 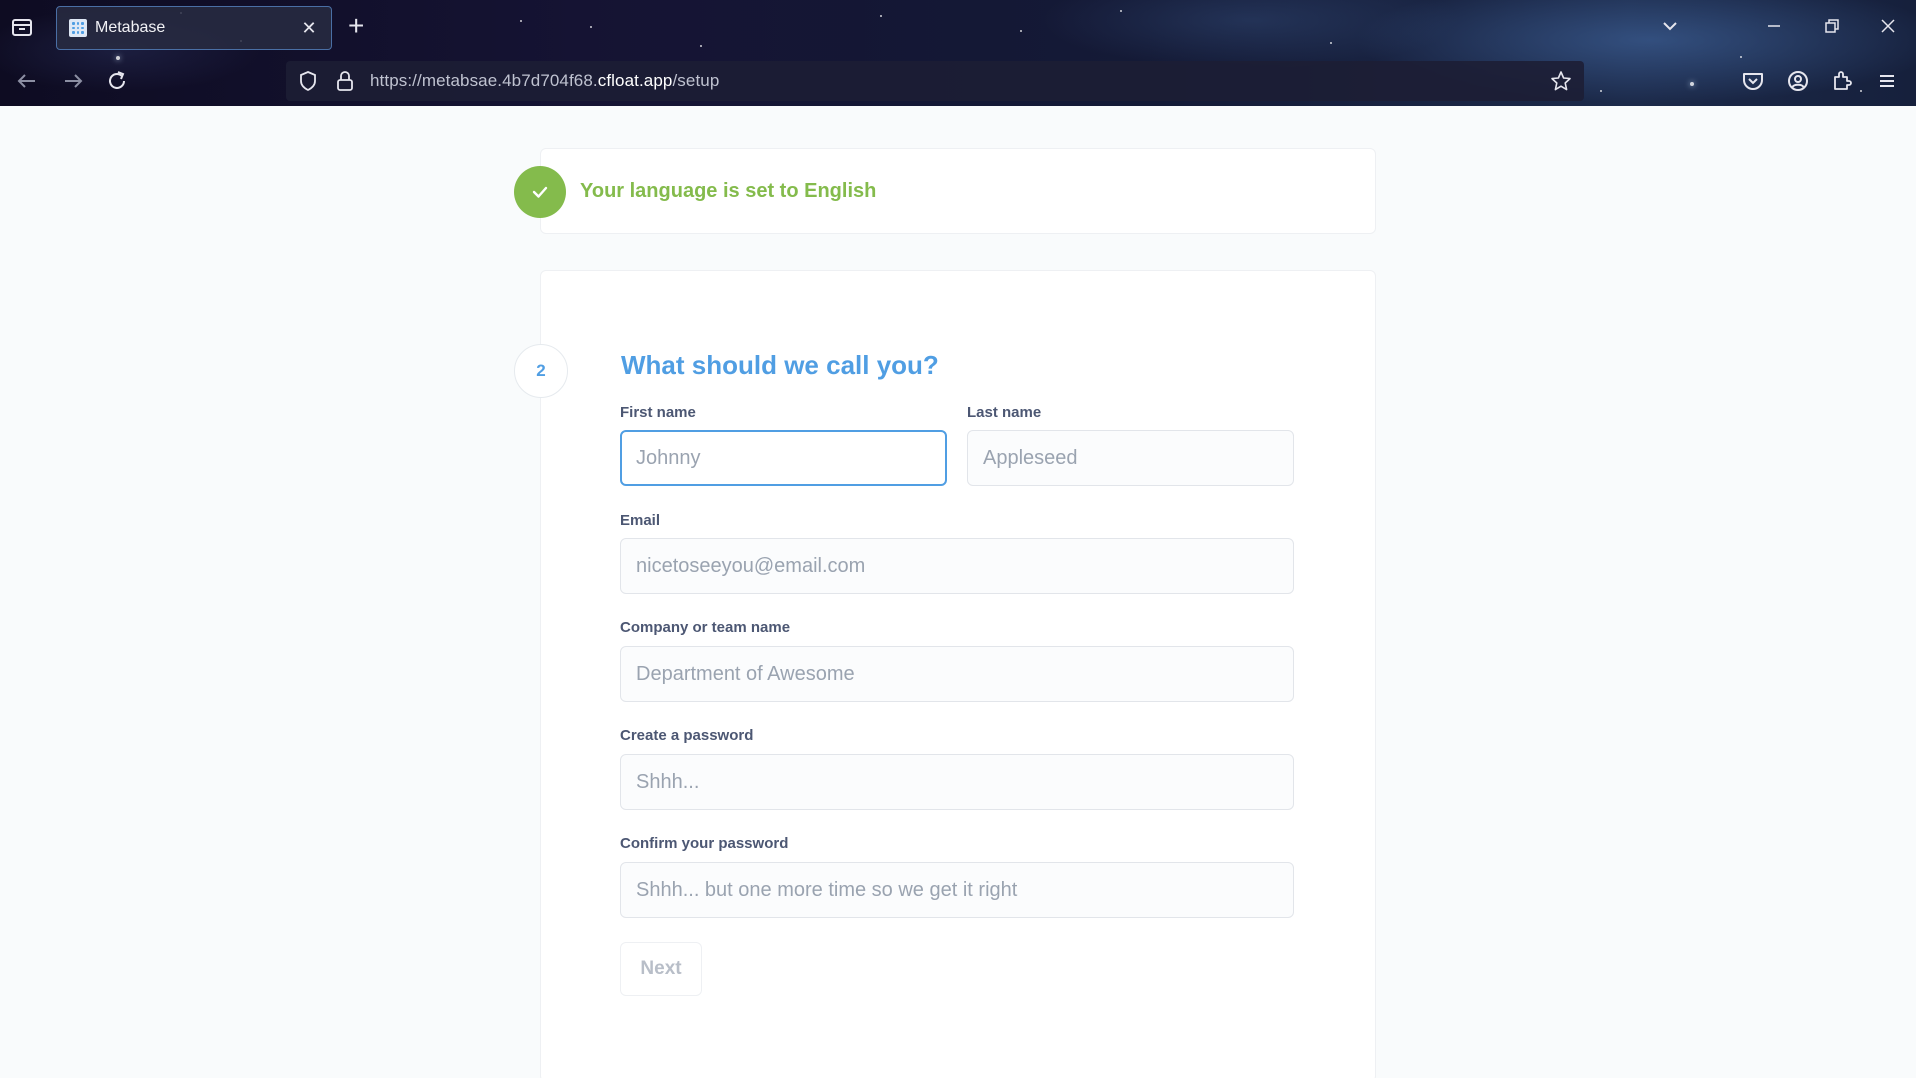 What do you see at coordinates (1774, 26) in the screenshot?
I see `minimize-icon` at bounding box center [1774, 26].